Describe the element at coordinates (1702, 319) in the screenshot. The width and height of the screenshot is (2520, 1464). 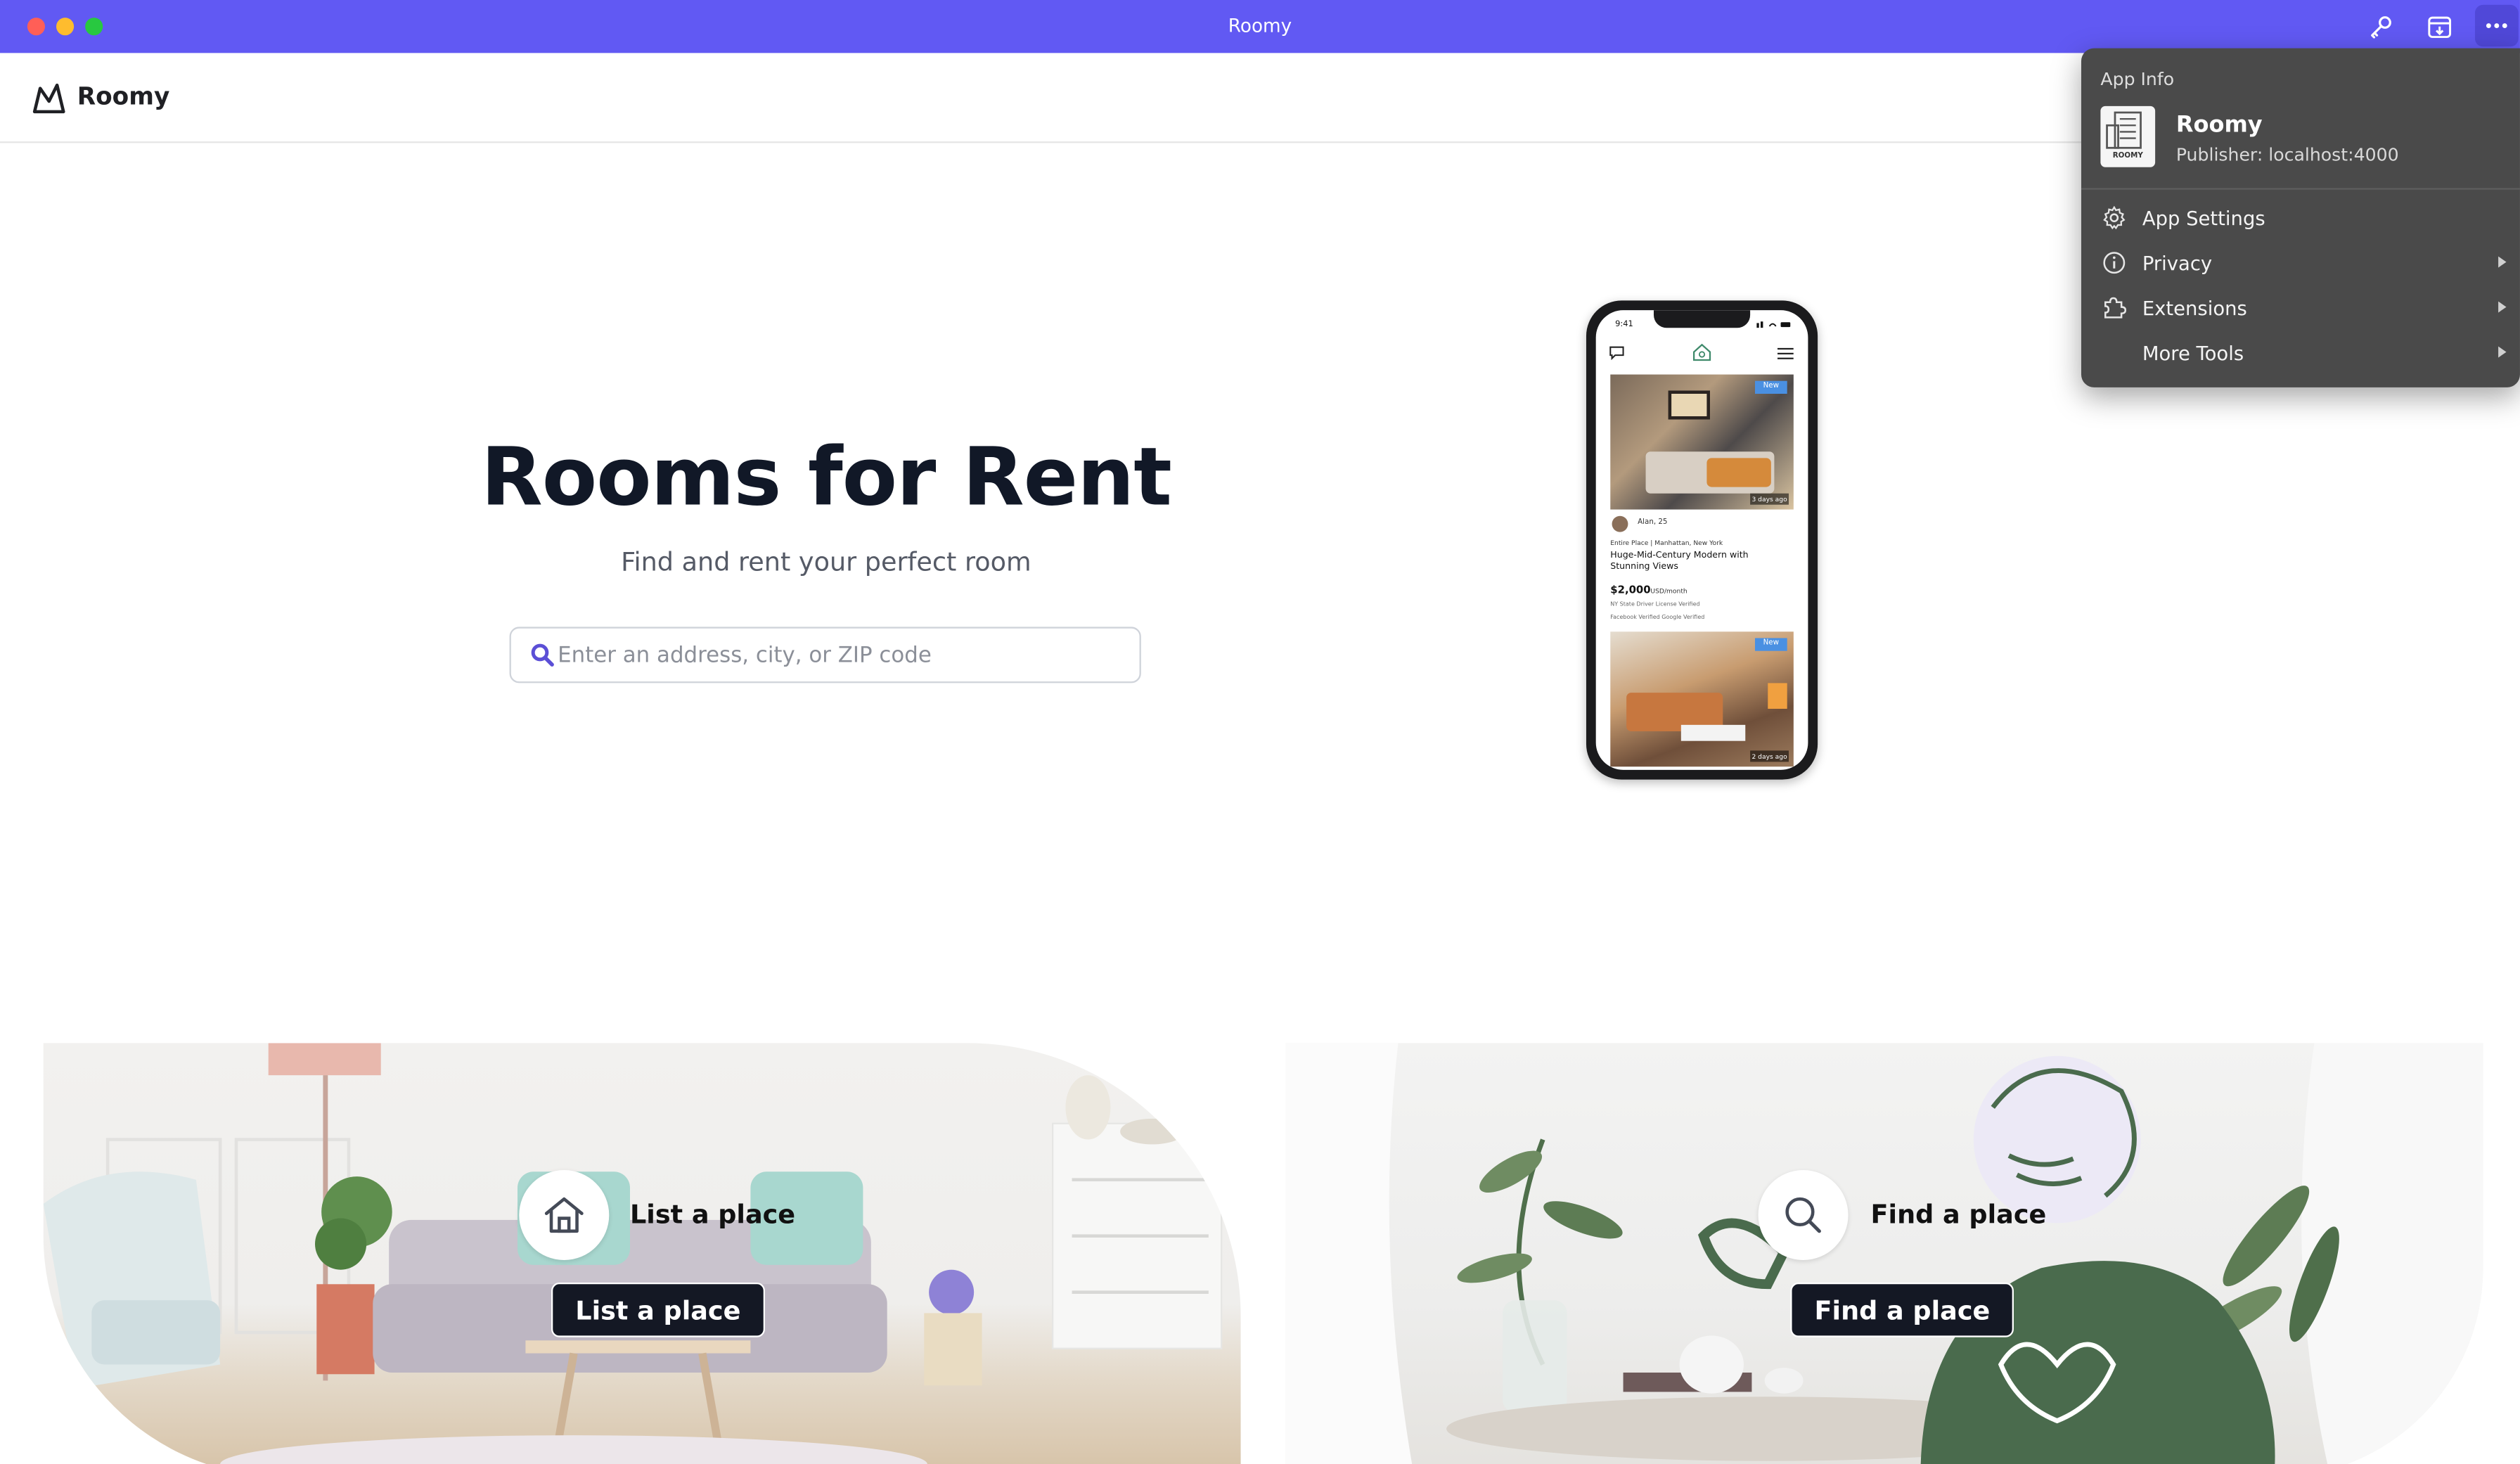
I see `phone-notch` at that location.